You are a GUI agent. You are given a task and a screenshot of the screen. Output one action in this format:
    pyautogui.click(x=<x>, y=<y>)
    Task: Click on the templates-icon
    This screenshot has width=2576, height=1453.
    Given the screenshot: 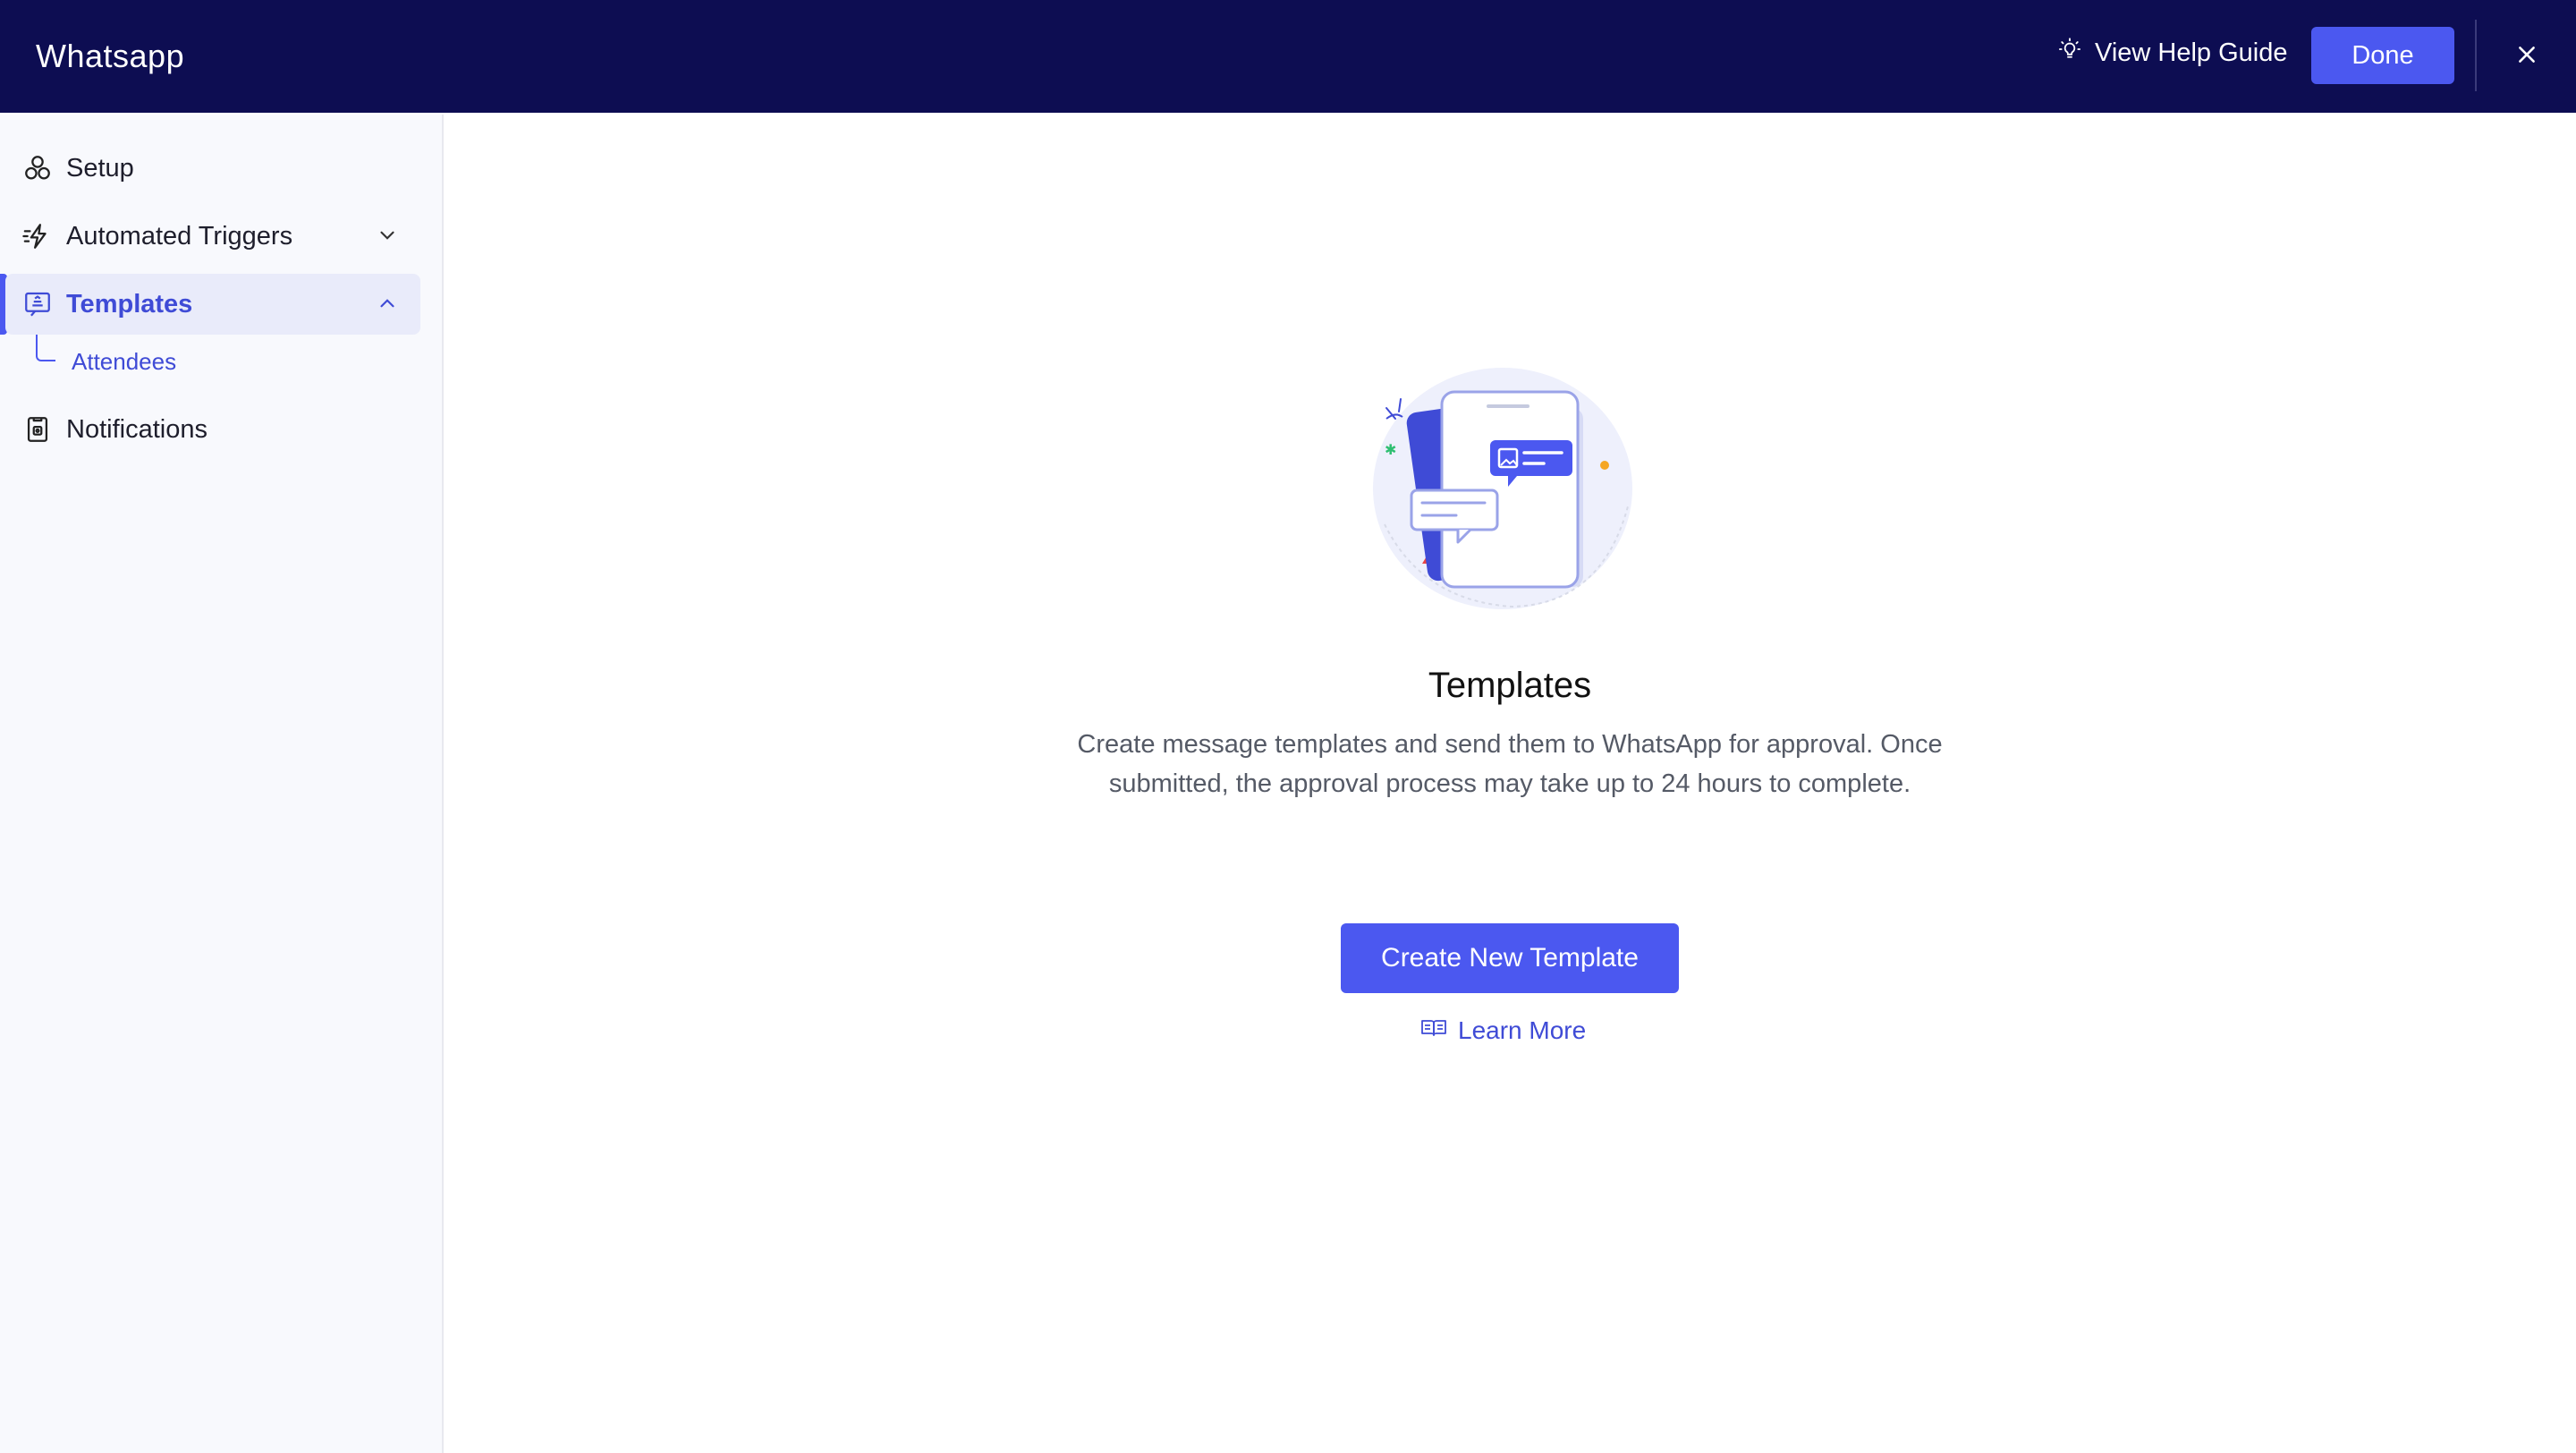 What is the action you would take?
    pyautogui.click(x=37, y=304)
    